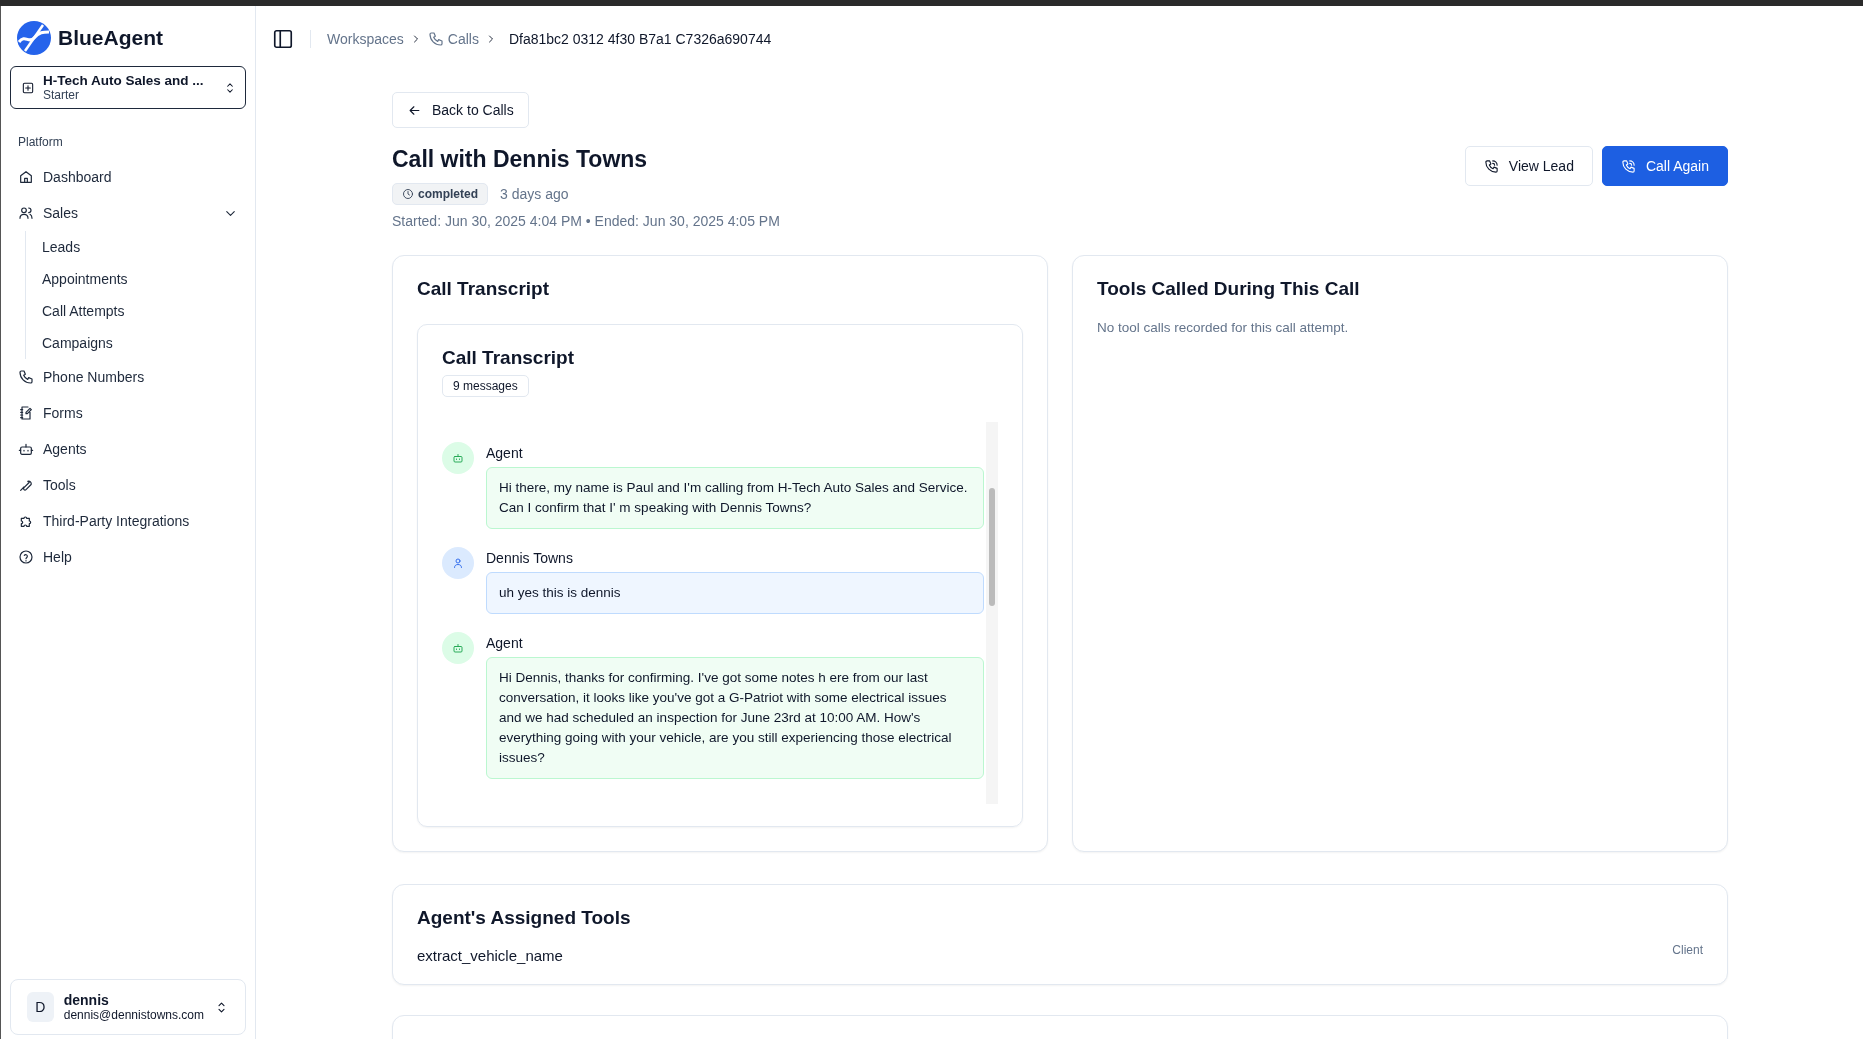  What do you see at coordinates (365, 39) in the screenshot?
I see `breadcrumb-link: Workspaces` at bounding box center [365, 39].